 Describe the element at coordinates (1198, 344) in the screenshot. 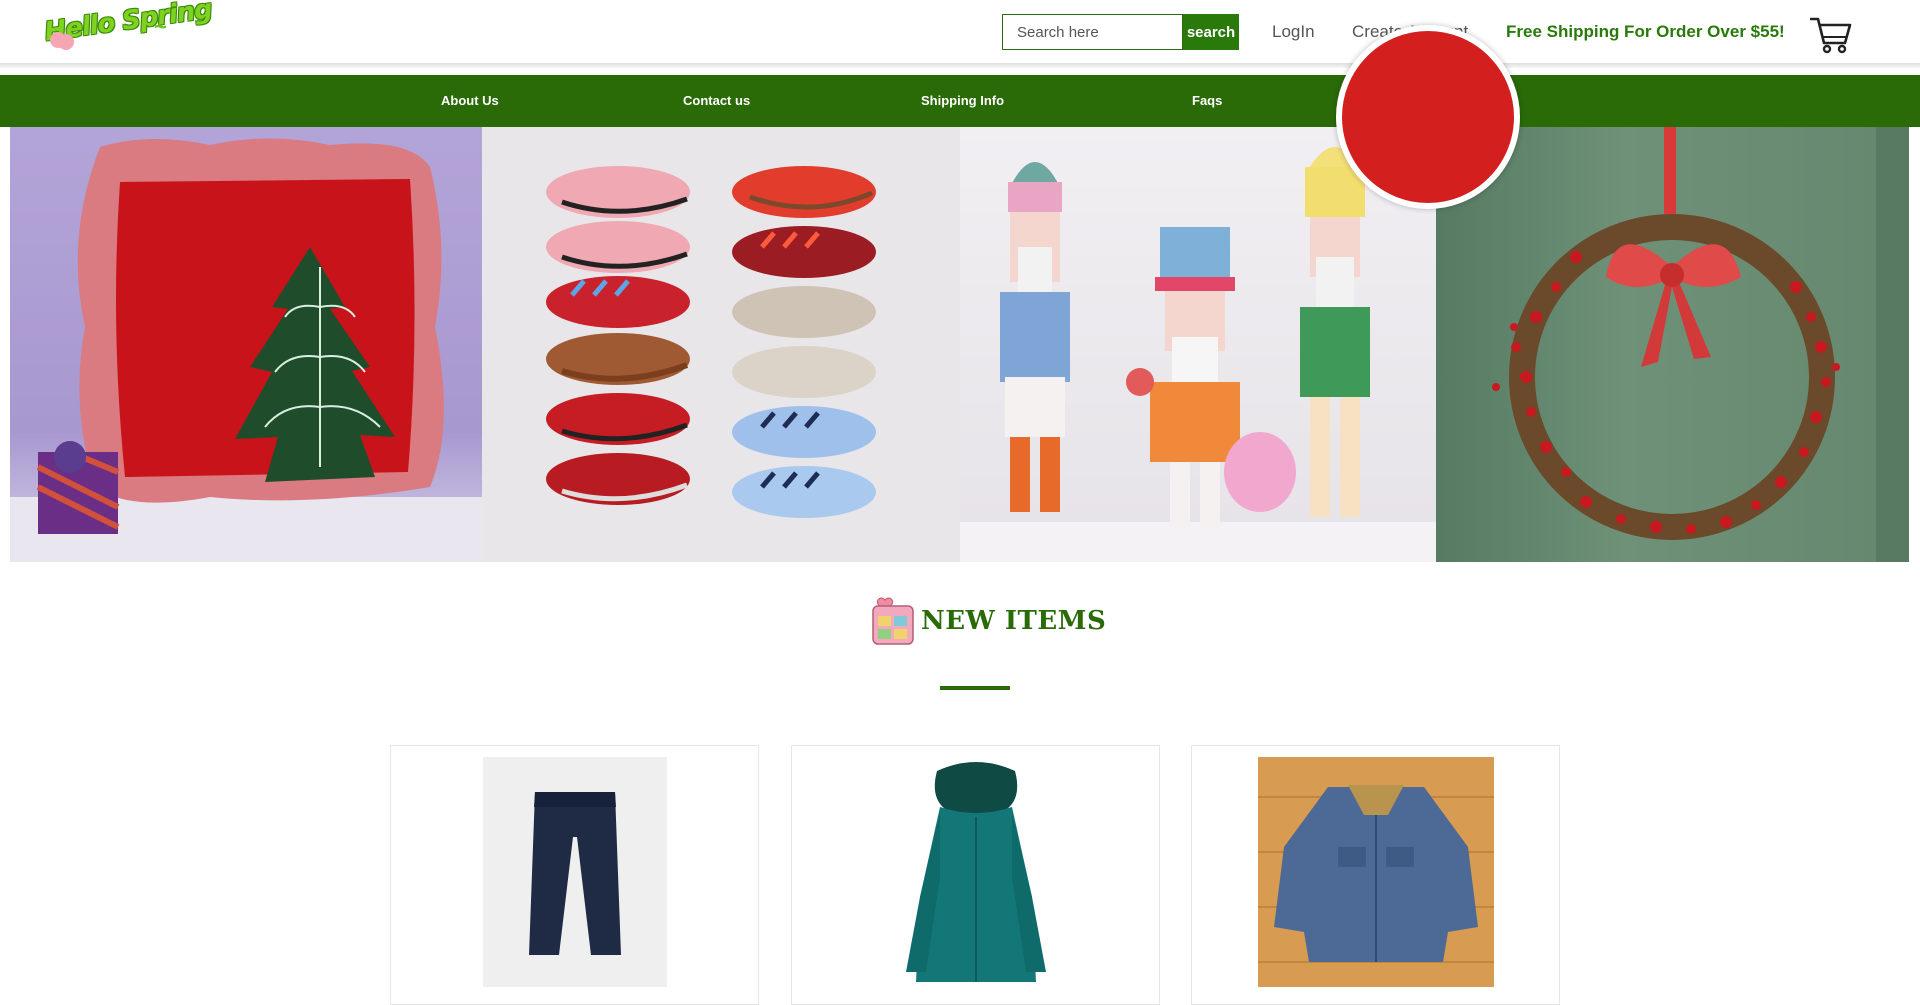

I see `hero-image-nutcrackers` at that location.